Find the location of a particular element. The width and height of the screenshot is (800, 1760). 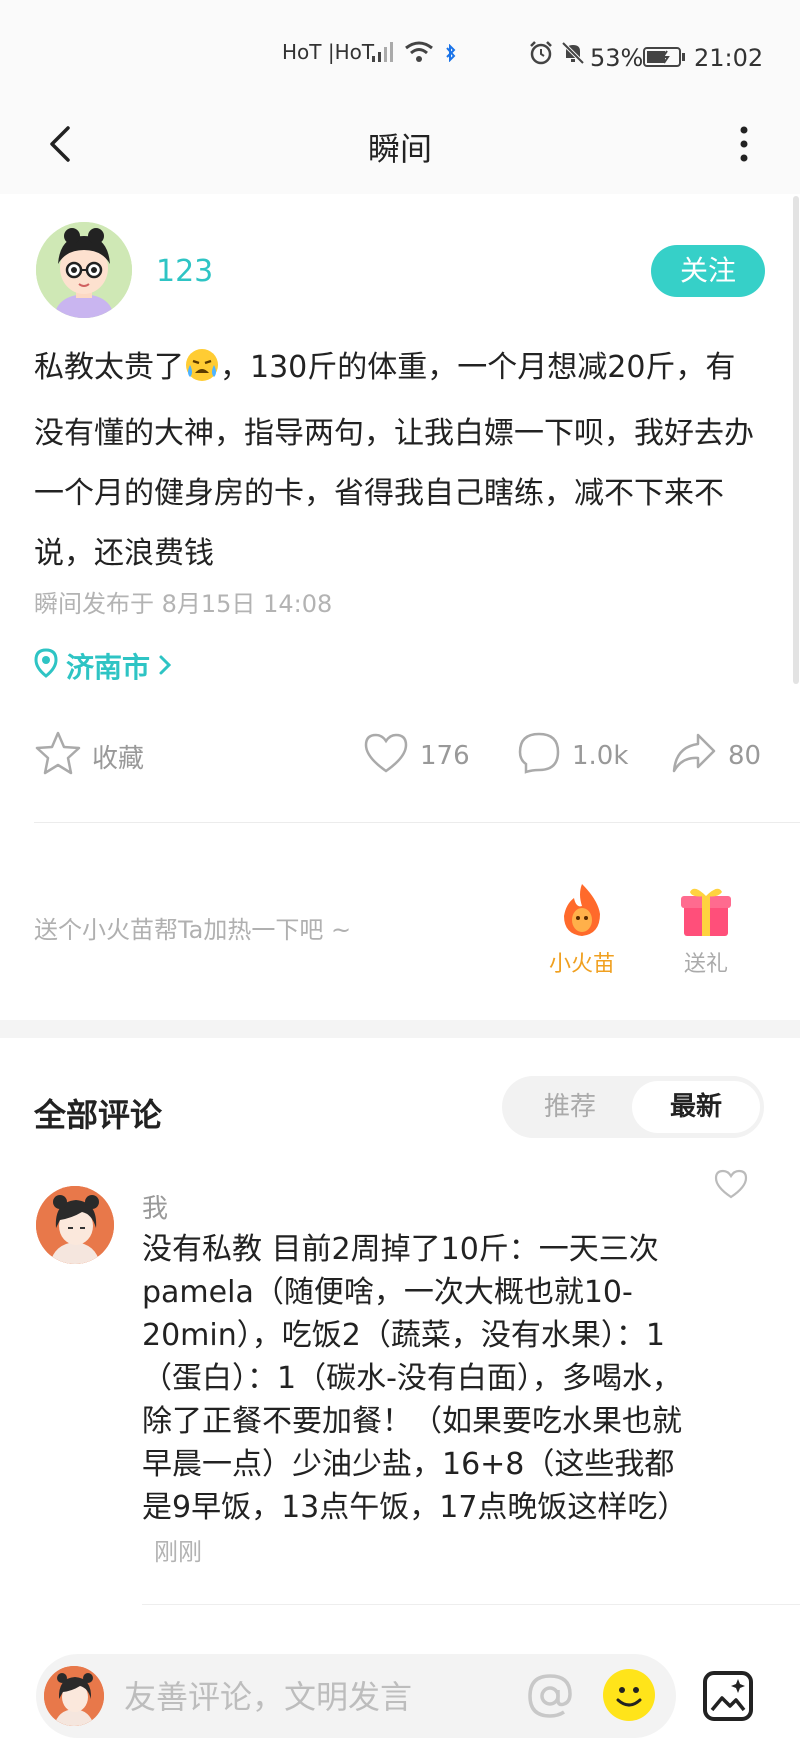

chevron-right-icon is located at coordinates (165, 666).